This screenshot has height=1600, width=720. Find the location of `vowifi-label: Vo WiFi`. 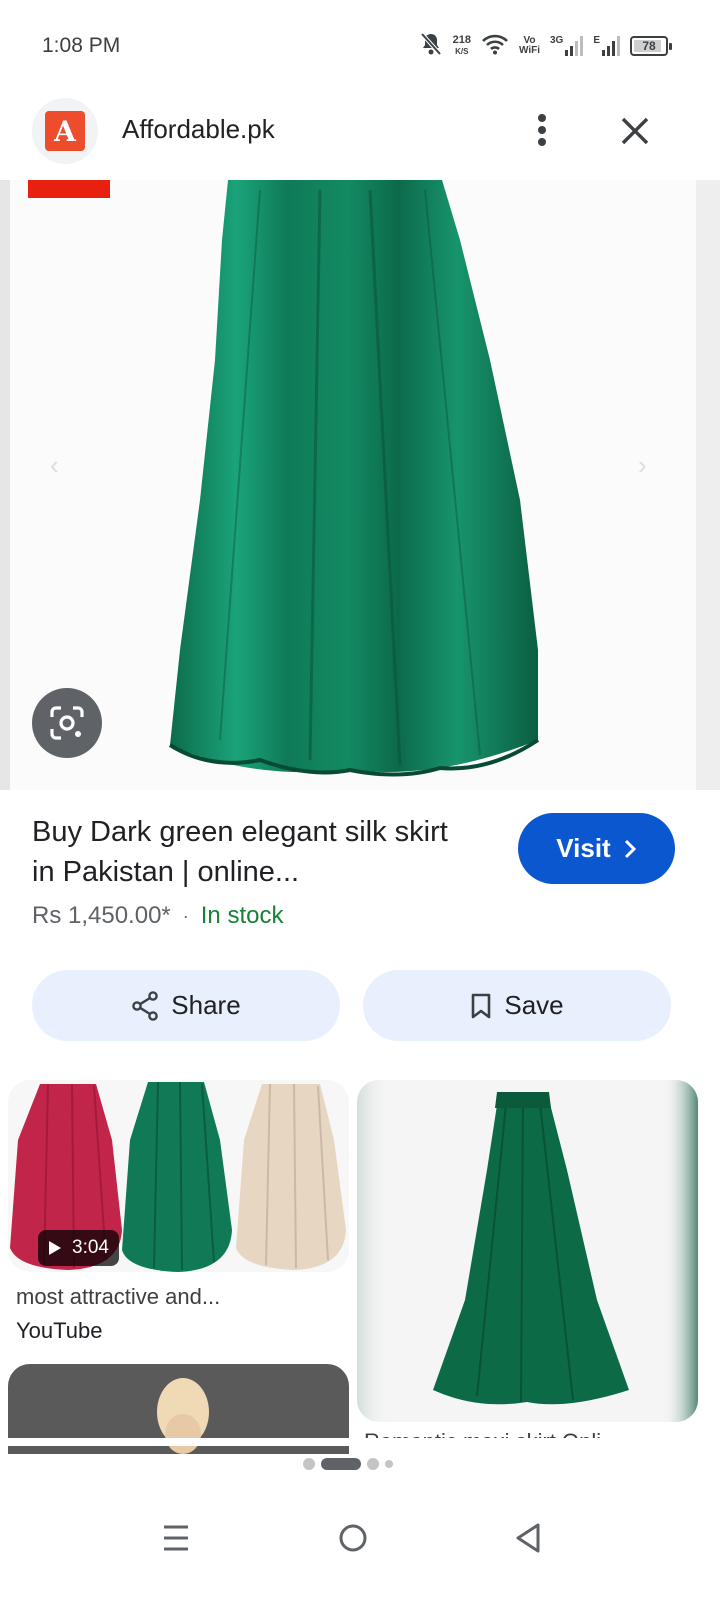

vowifi-label: Vo WiFi is located at coordinates (529, 46).